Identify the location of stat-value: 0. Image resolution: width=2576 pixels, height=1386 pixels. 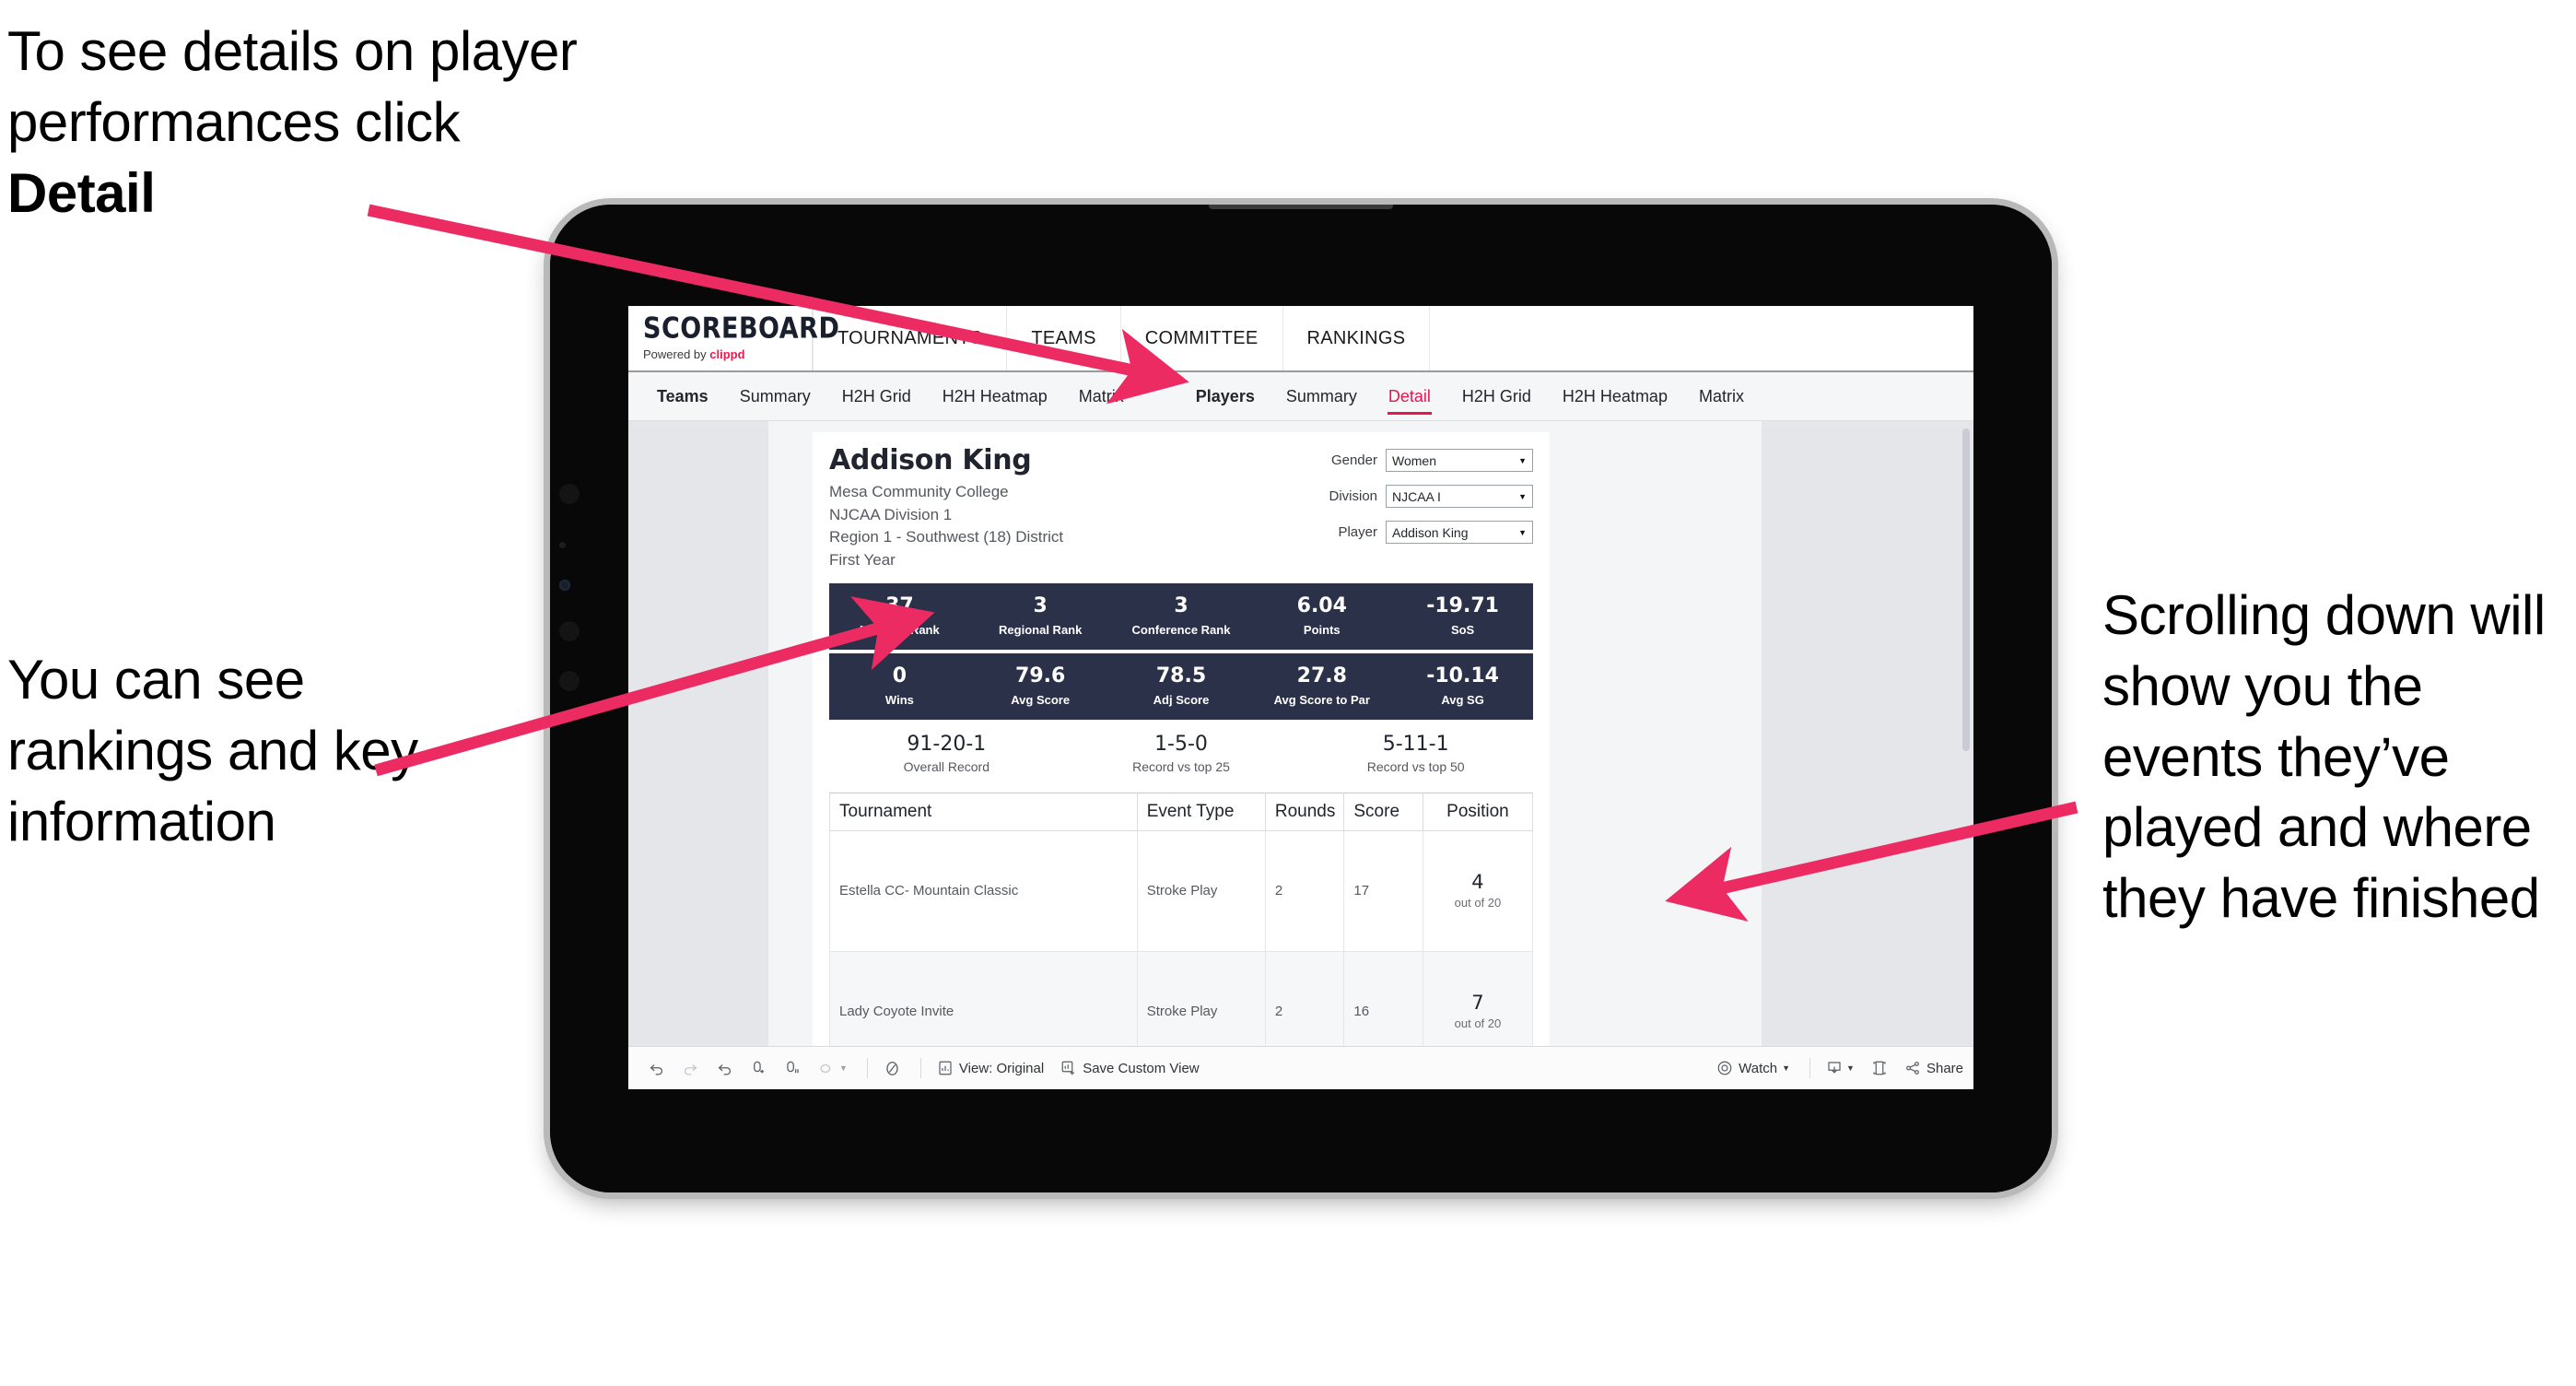
(899, 675).